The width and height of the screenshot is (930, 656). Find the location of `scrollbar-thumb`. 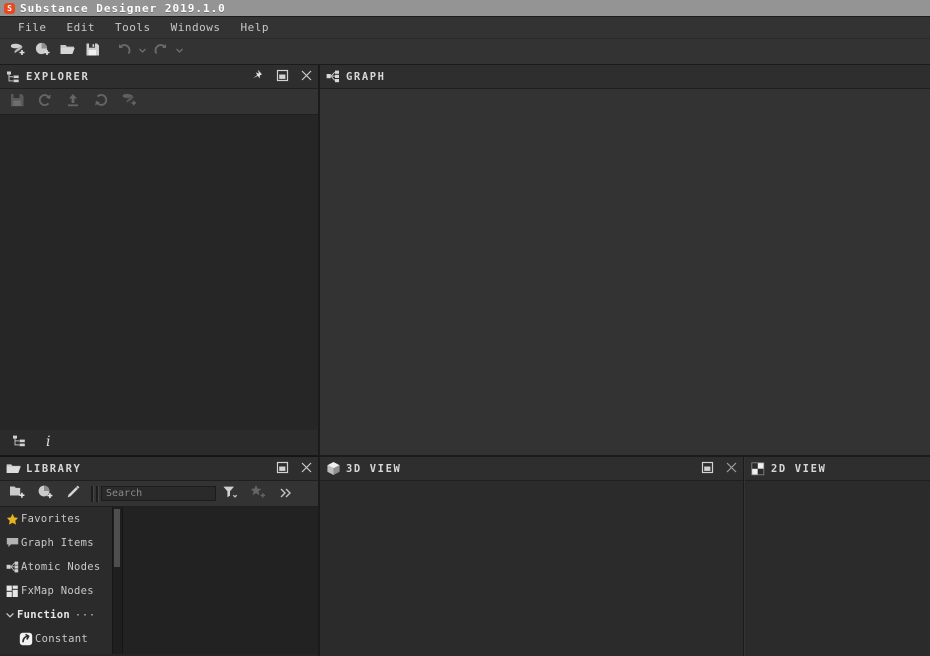

scrollbar-thumb is located at coordinates (117, 538).